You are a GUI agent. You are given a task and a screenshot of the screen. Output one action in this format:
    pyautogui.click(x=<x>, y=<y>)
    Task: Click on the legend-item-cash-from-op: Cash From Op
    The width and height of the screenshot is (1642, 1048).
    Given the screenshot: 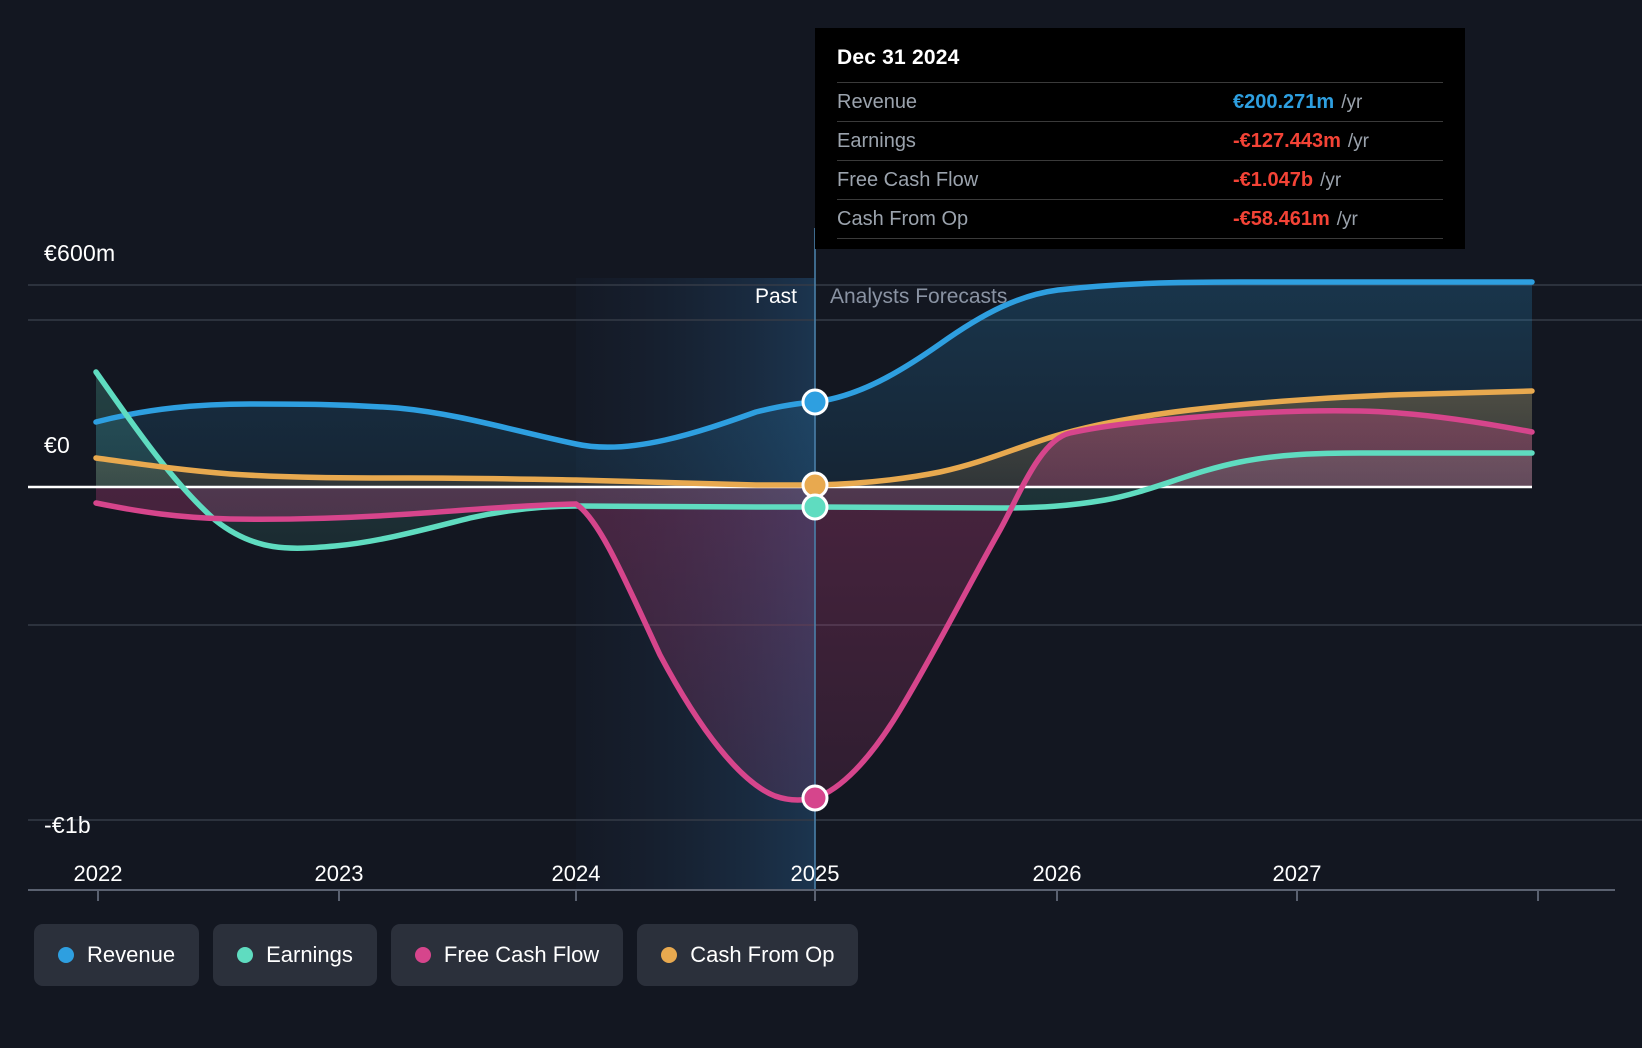 What is the action you would take?
    pyautogui.click(x=748, y=955)
    